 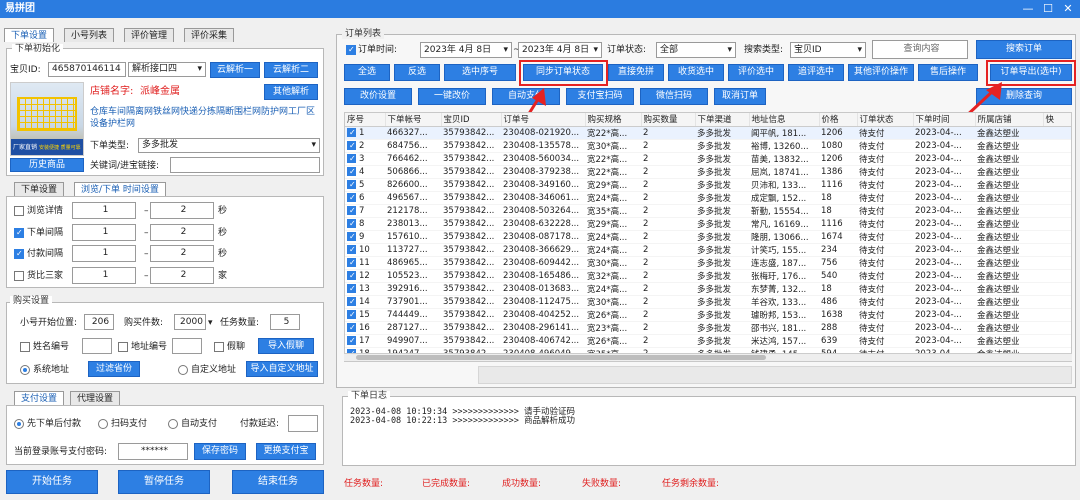 I want to click on order-interval-max: 2, so click(x=182, y=232).